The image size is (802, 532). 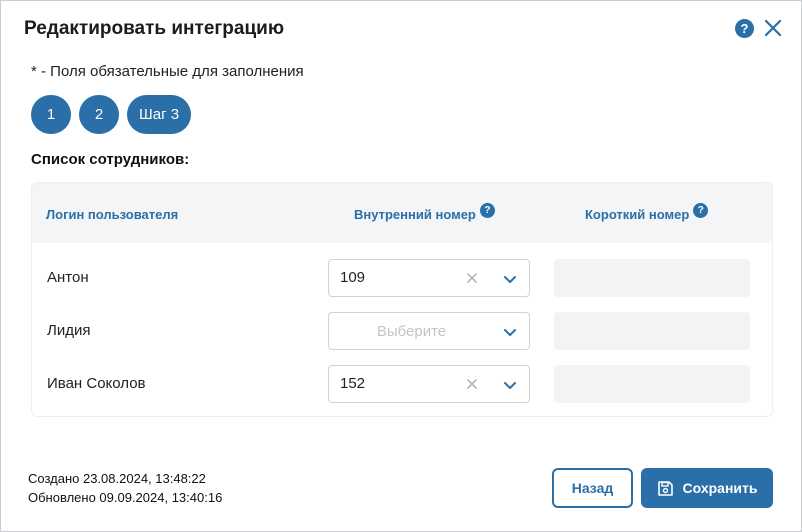 I want to click on column-header-login: Логин пользователя, so click(x=112, y=214).